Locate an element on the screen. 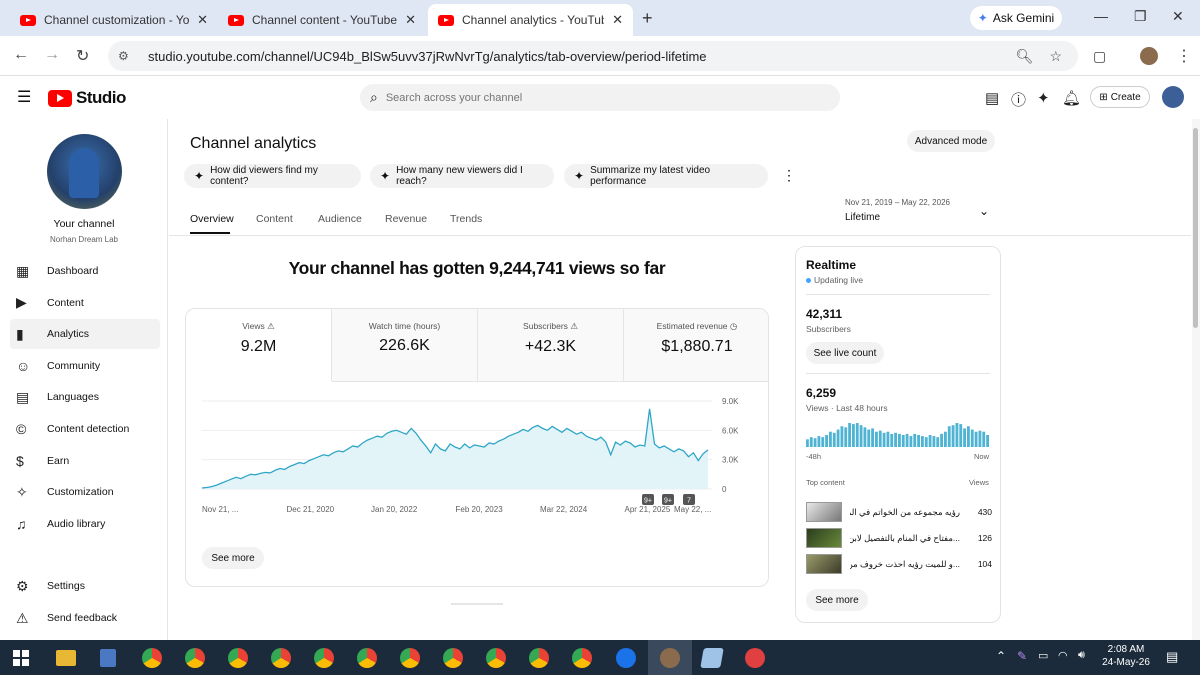  chrome-profile-b-icon is located at coordinates (755, 658).